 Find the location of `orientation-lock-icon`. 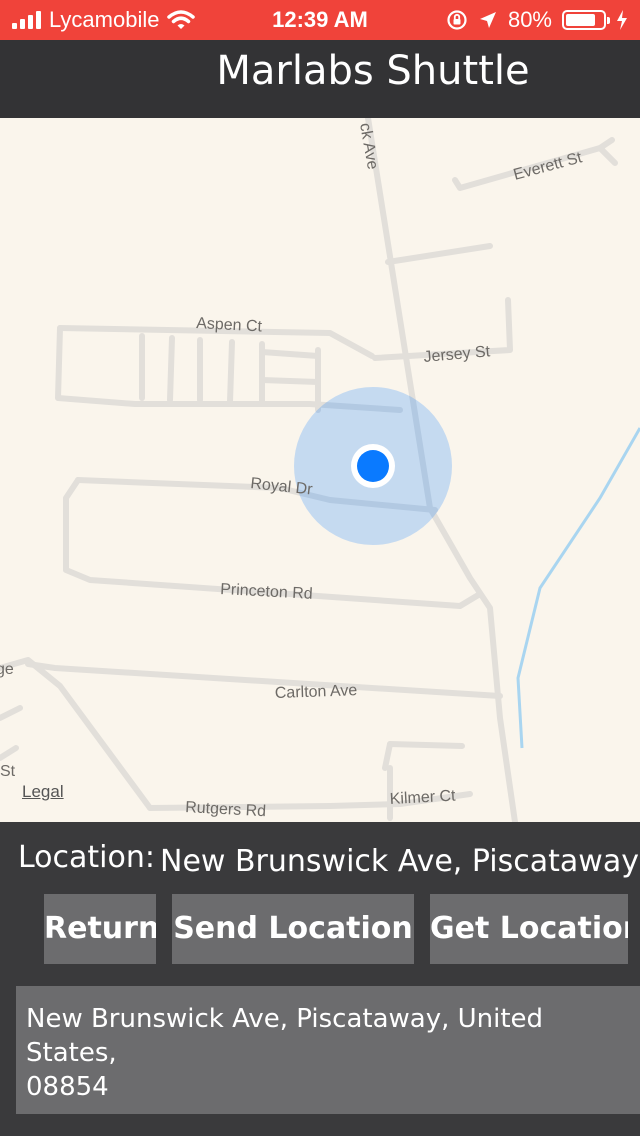

orientation-lock-icon is located at coordinates (457, 20).